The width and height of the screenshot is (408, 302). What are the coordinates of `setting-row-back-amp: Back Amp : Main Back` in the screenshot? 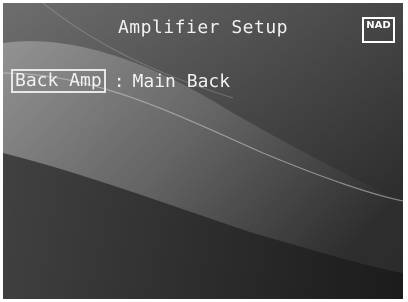 It's located at (120, 81).